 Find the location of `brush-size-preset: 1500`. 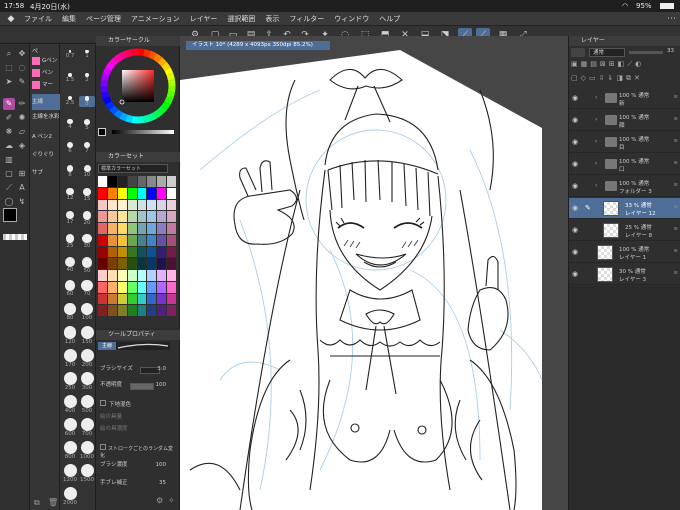

brush-size-preset: 1500 is located at coordinates (87, 473).